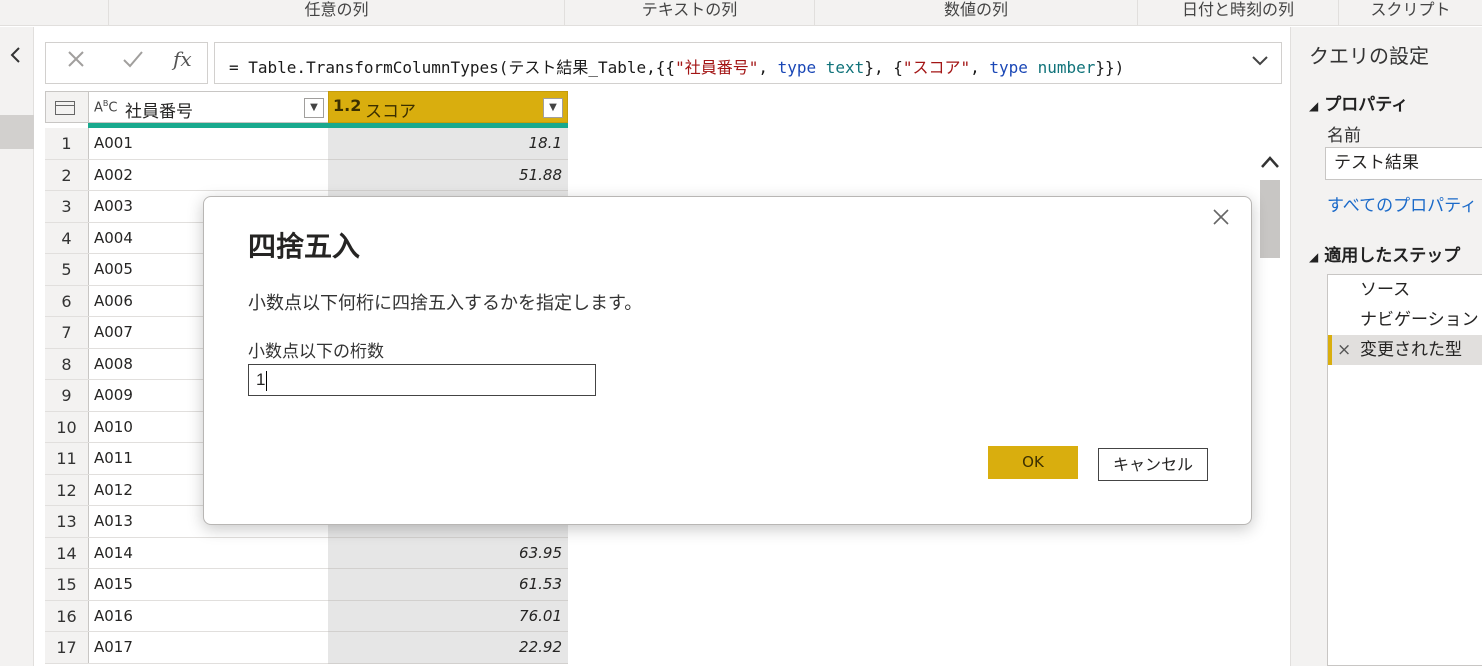 The image size is (1482, 666). What do you see at coordinates (448, 648) in the screenshot?
I see `cell-score: 22.92` at bounding box center [448, 648].